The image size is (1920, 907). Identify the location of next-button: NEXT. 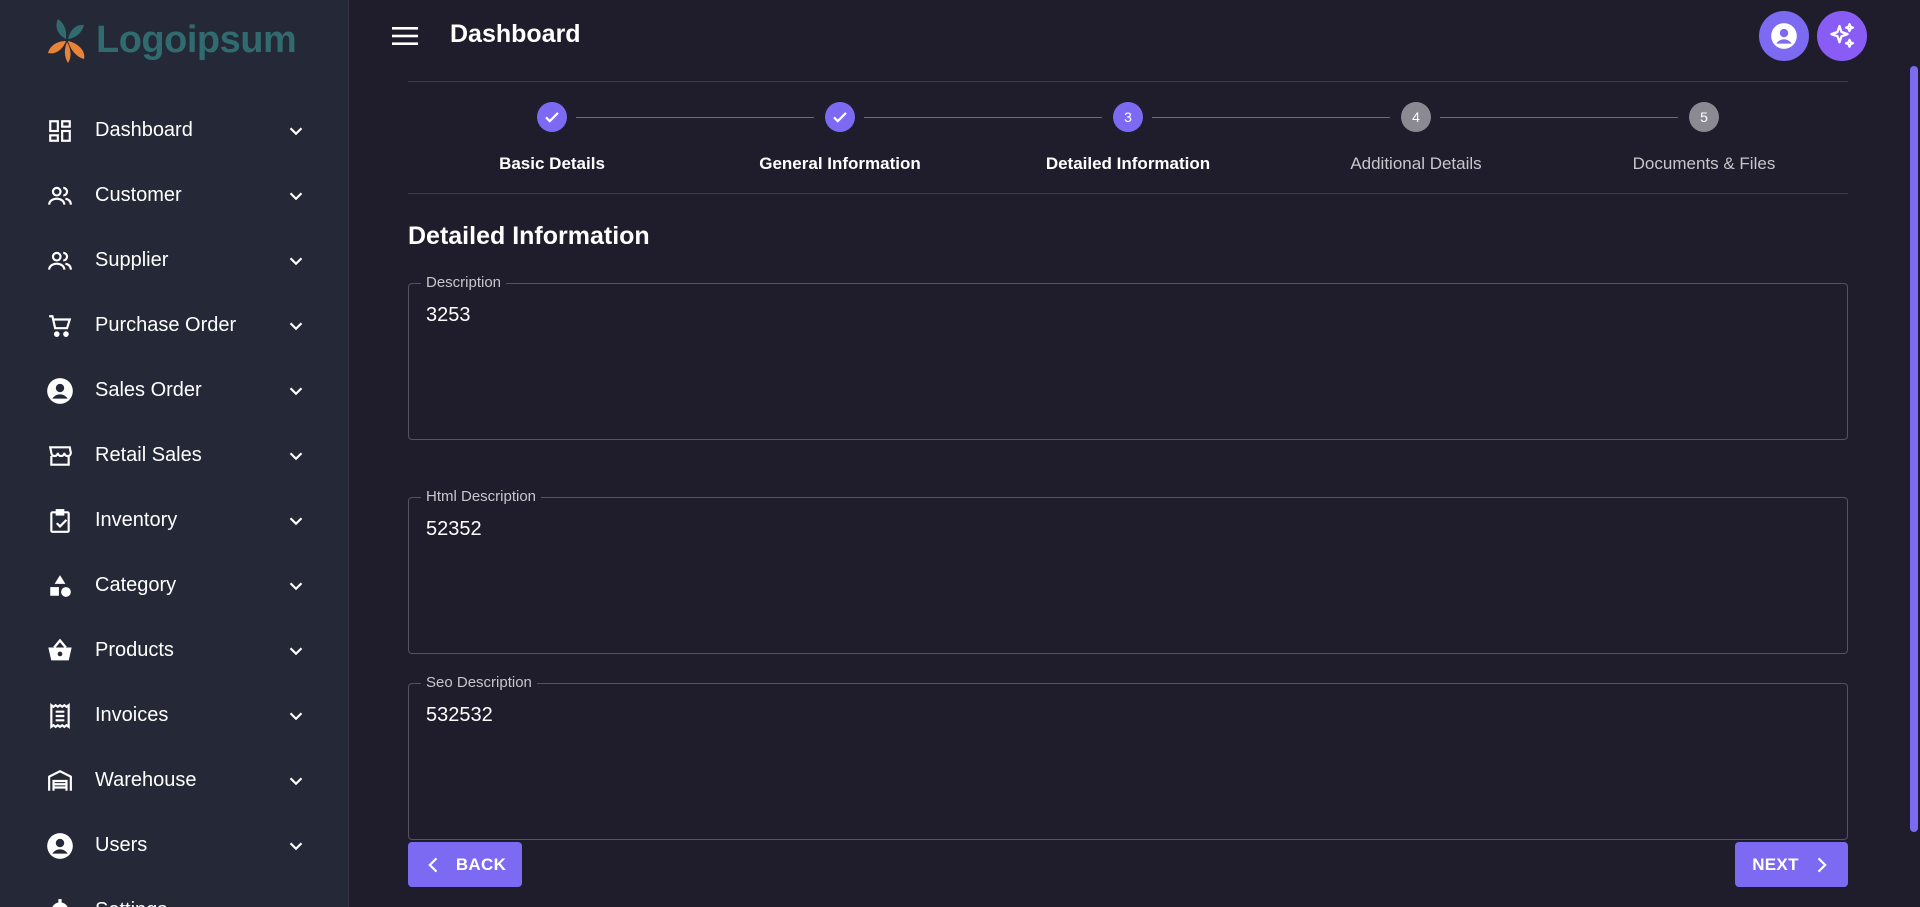
(1791, 864).